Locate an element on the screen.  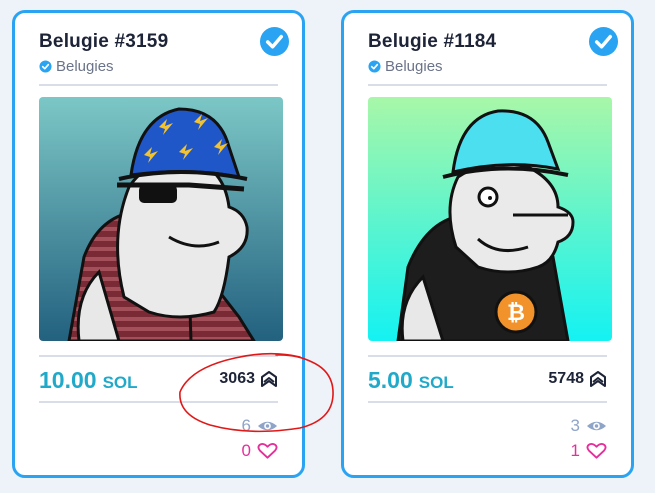
rank-value: 3063 is located at coordinates (237, 378).